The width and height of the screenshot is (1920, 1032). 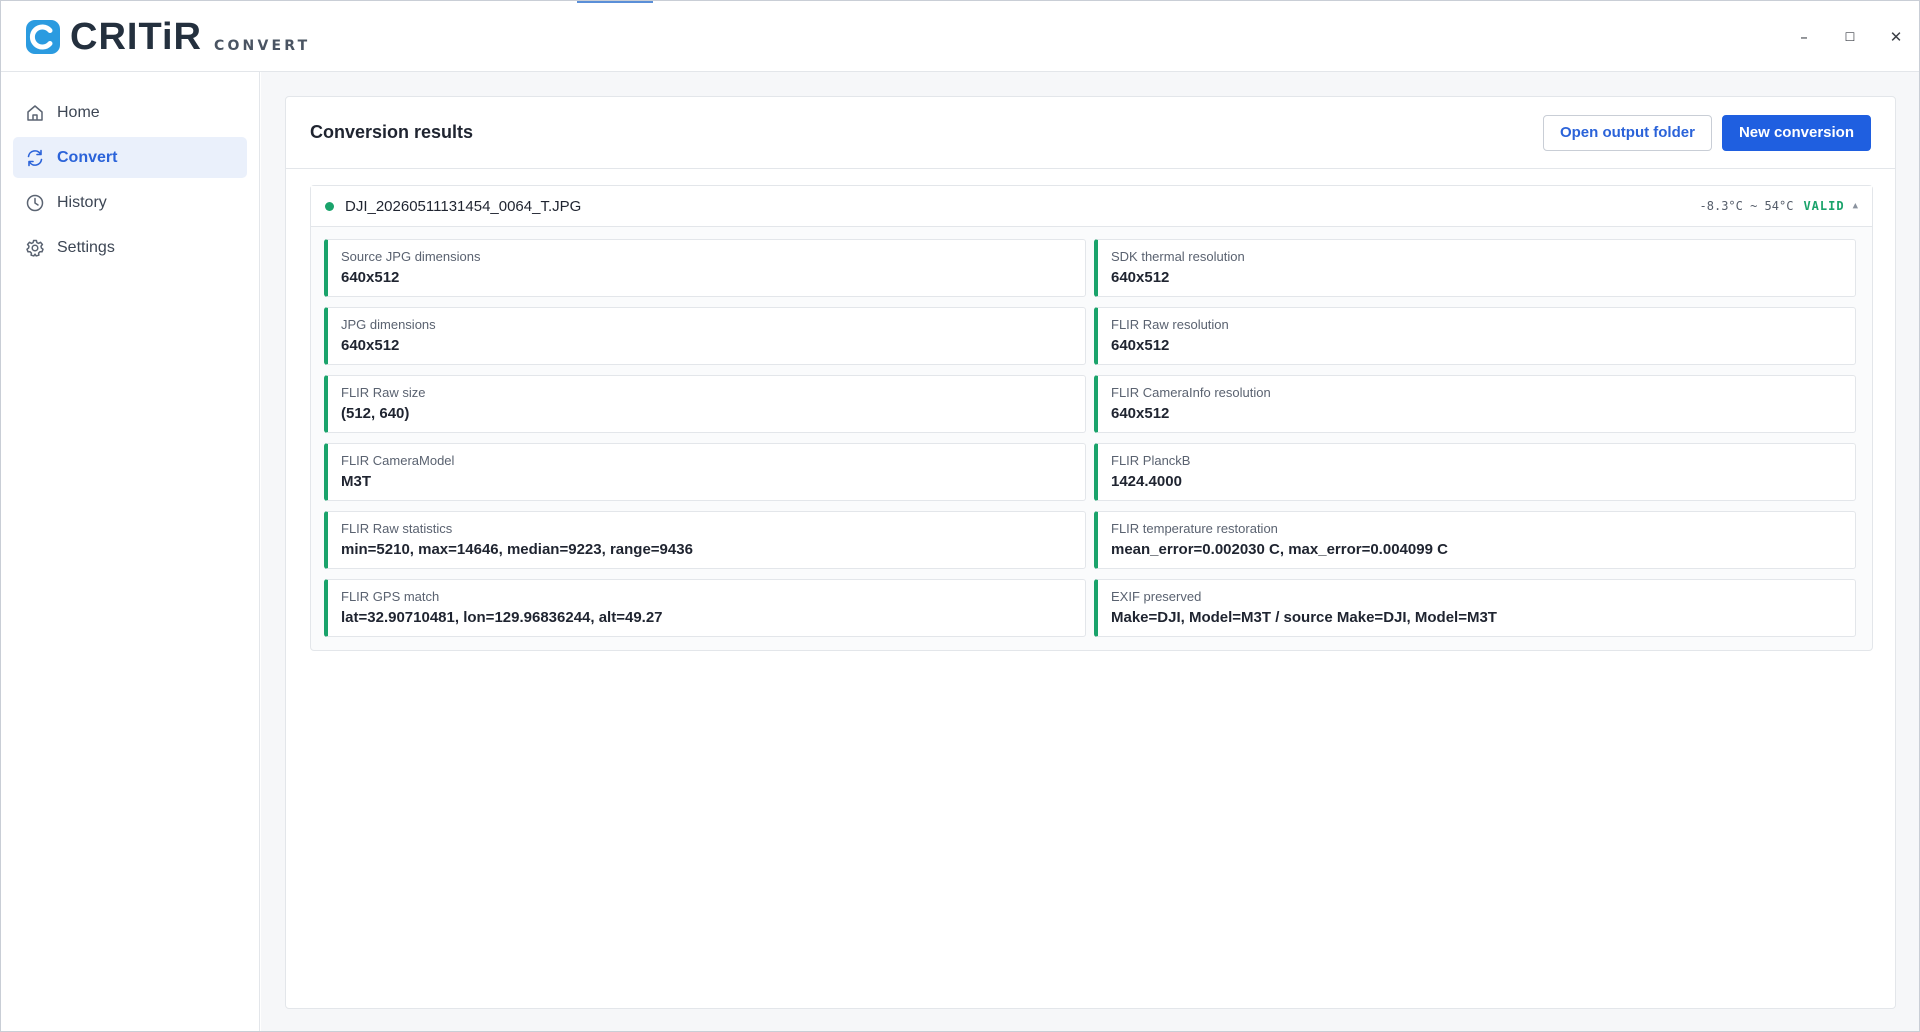 I want to click on file-meta: -8.3°C ~ 54°C VALID ▲, so click(x=1779, y=206).